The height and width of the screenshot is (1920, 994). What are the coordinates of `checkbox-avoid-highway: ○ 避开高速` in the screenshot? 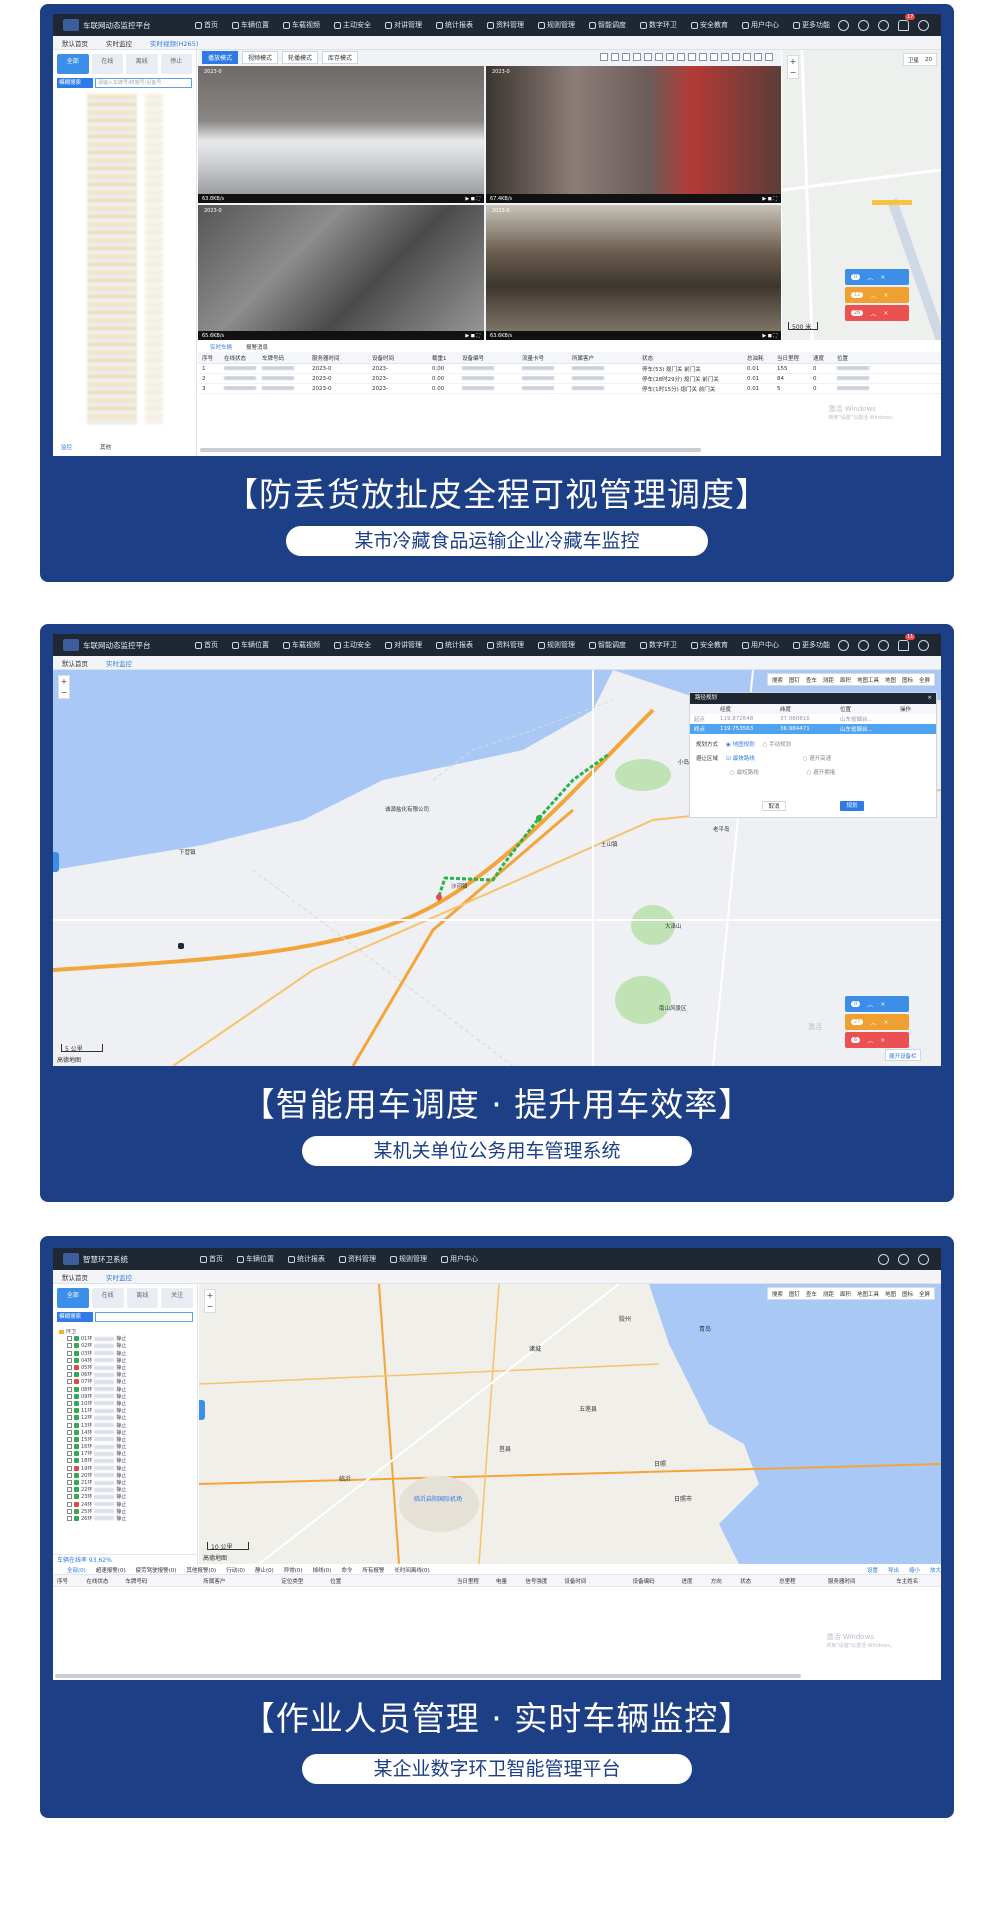 It's located at (817, 758).